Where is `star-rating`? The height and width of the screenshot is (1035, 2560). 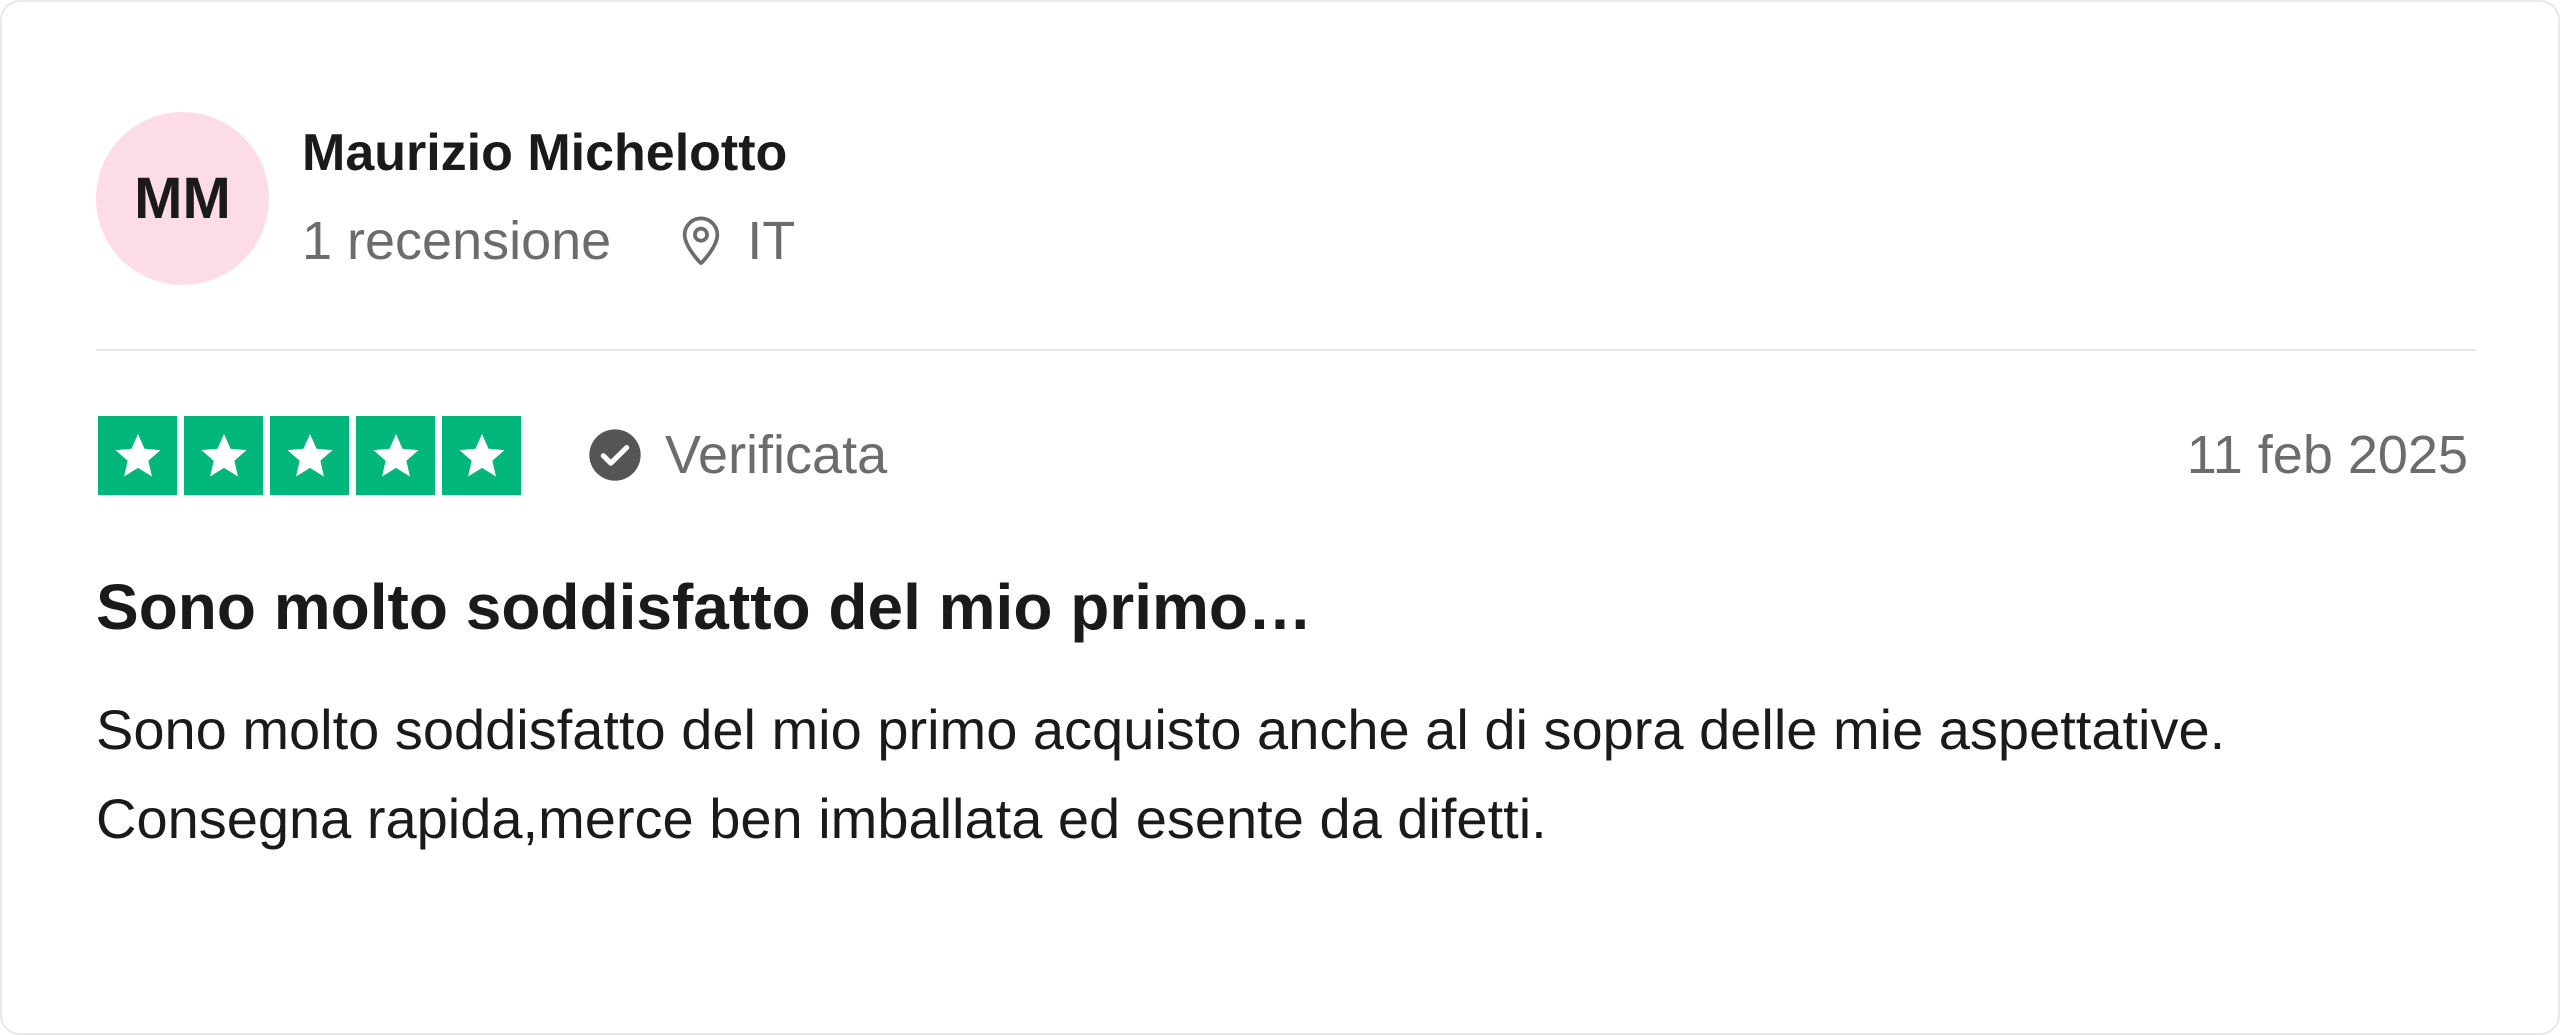
star-rating is located at coordinates (309, 455).